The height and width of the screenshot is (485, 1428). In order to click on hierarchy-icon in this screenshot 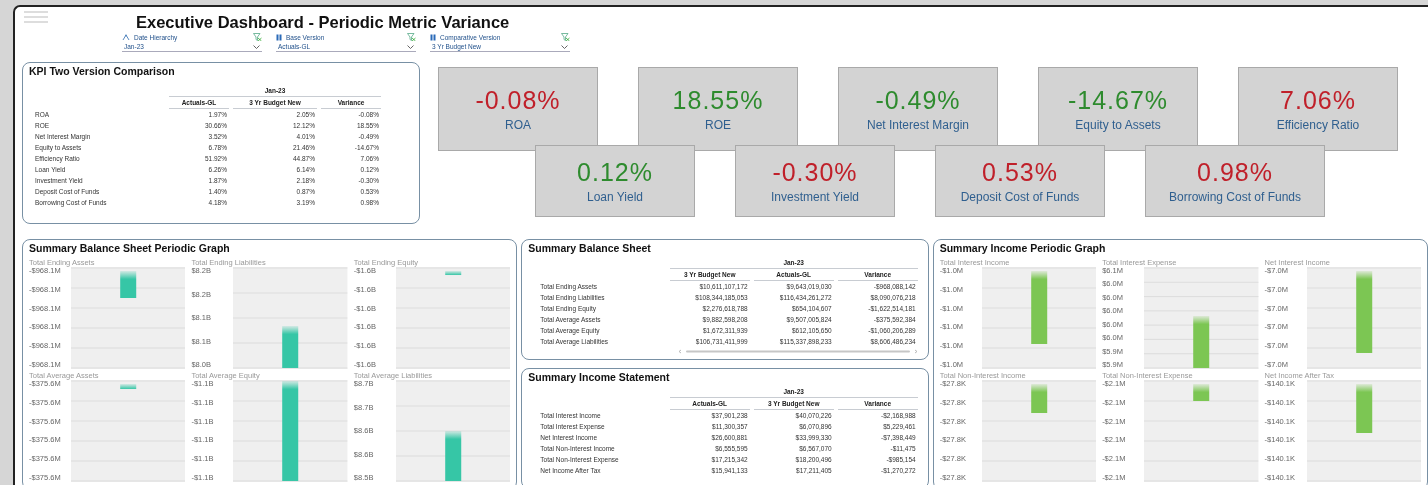, I will do `click(126, 37)`.